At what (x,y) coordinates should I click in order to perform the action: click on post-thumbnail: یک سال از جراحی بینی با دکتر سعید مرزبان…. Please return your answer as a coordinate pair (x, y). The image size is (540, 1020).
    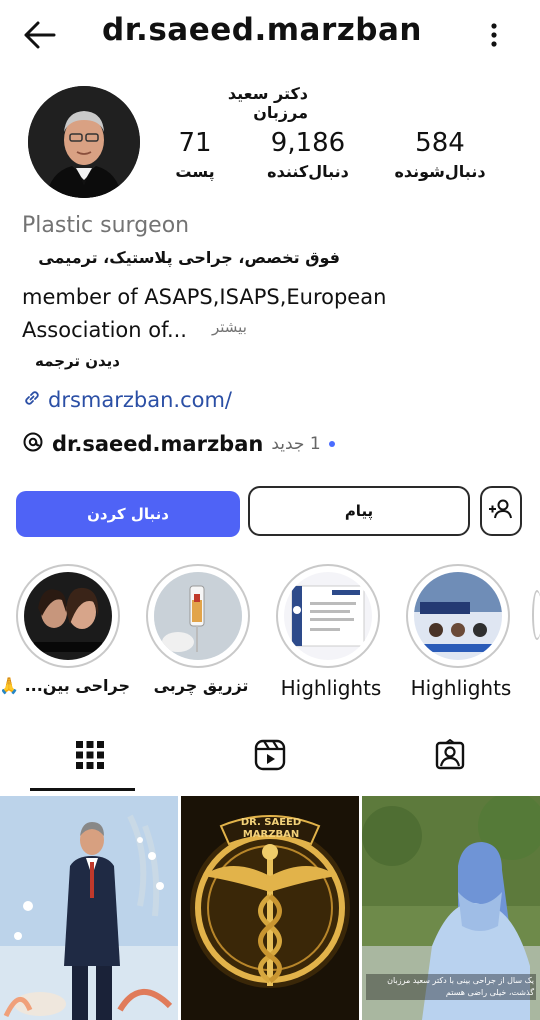
    Looking at the image, I should click on (451, 908).